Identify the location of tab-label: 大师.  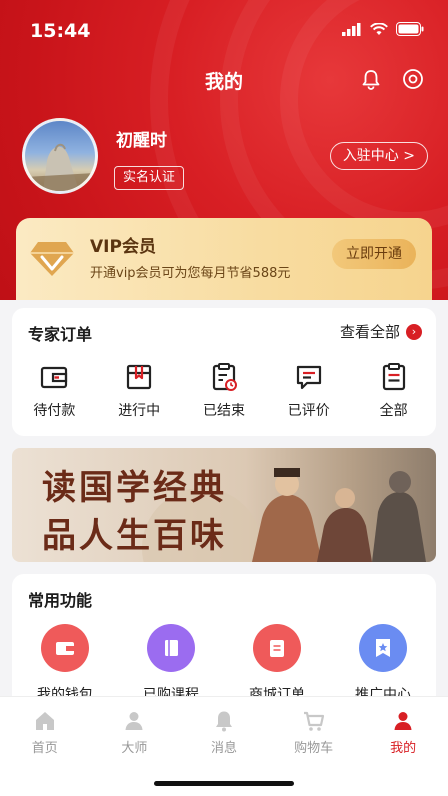
(134, 748).